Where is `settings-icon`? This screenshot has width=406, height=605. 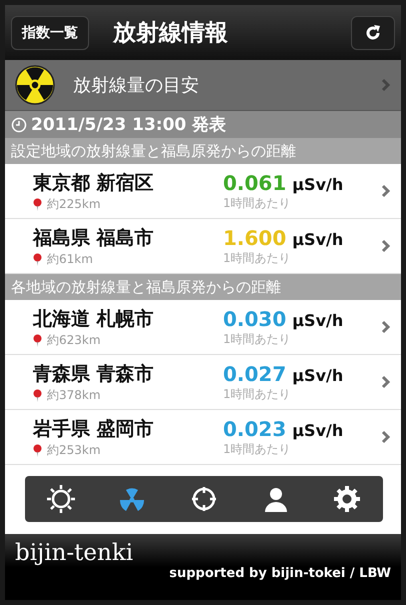
settings-icon is located at coordinates (347, 499).